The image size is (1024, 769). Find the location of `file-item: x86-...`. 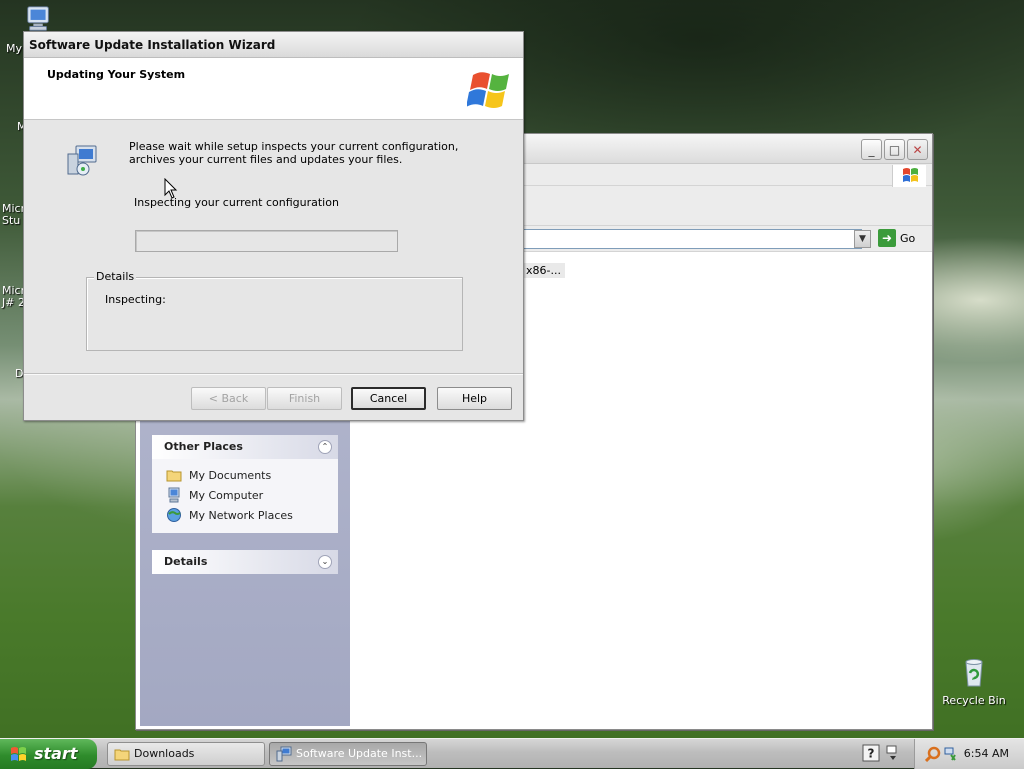

file-item: x86-... is located at coordinates (543, 270).